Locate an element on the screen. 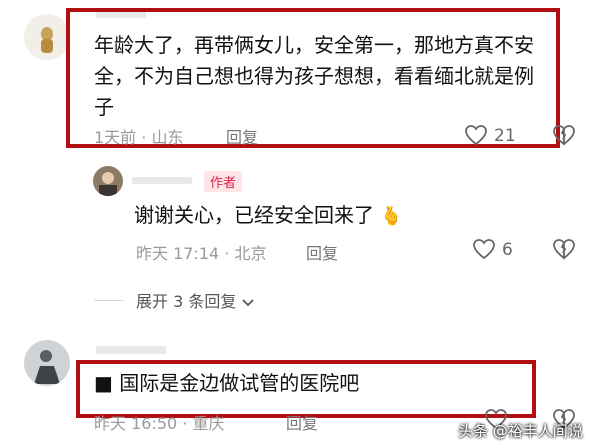 This screenshot has height=448, width=600. avatar-person-icon is located at coordinates (47, 367).